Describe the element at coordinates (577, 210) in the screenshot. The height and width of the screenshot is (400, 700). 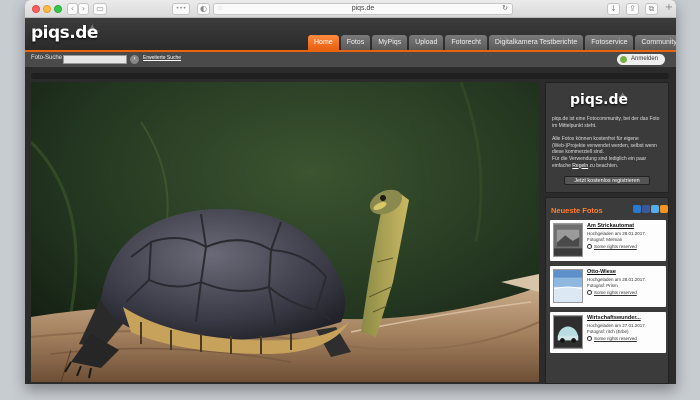
I see `newest-photos-title: Neueste Fotos` at that location.